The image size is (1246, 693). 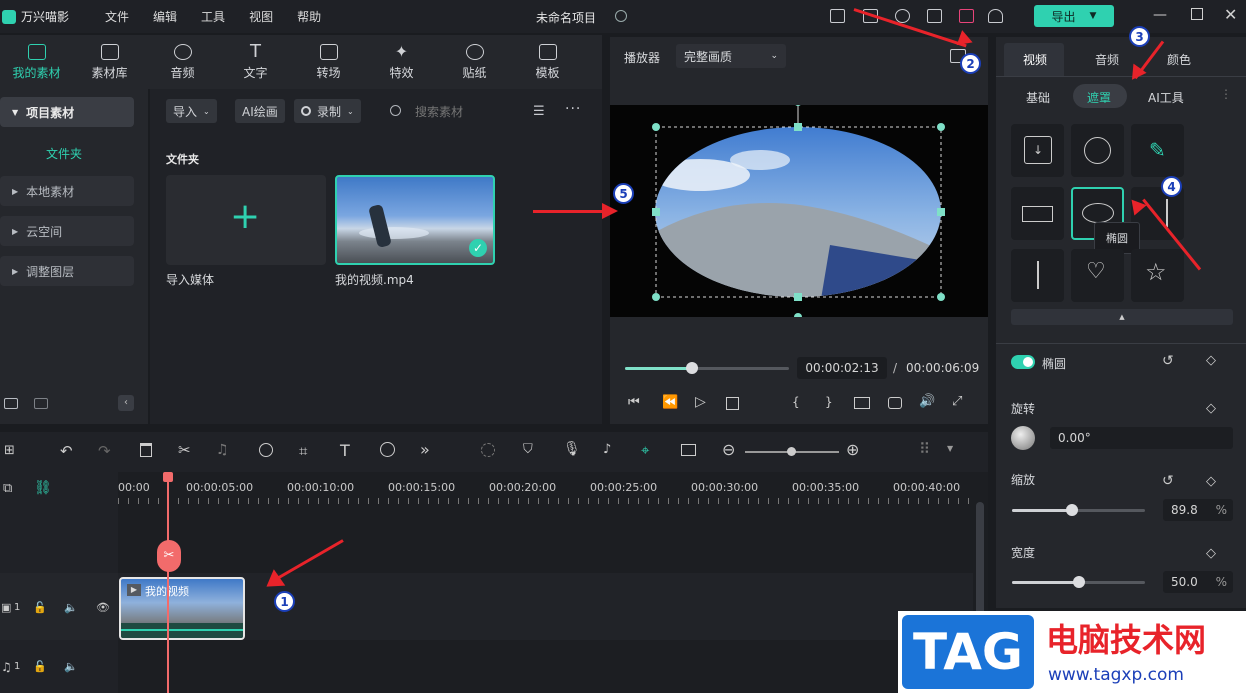 What do you see at coordinates (1157, 275) in the screenshot?
I see `mask-star-shape: ☆` at bounding box center [1157, 275].